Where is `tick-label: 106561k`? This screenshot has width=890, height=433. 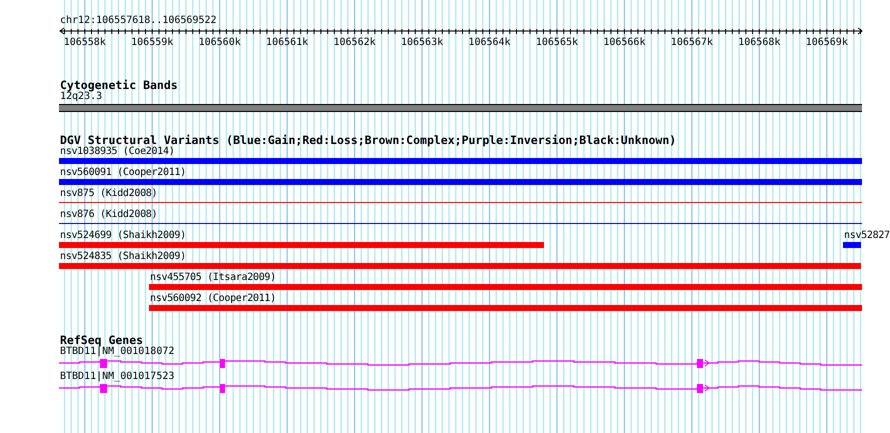 tick-label: 106561k is located at coordinates (287, 42).